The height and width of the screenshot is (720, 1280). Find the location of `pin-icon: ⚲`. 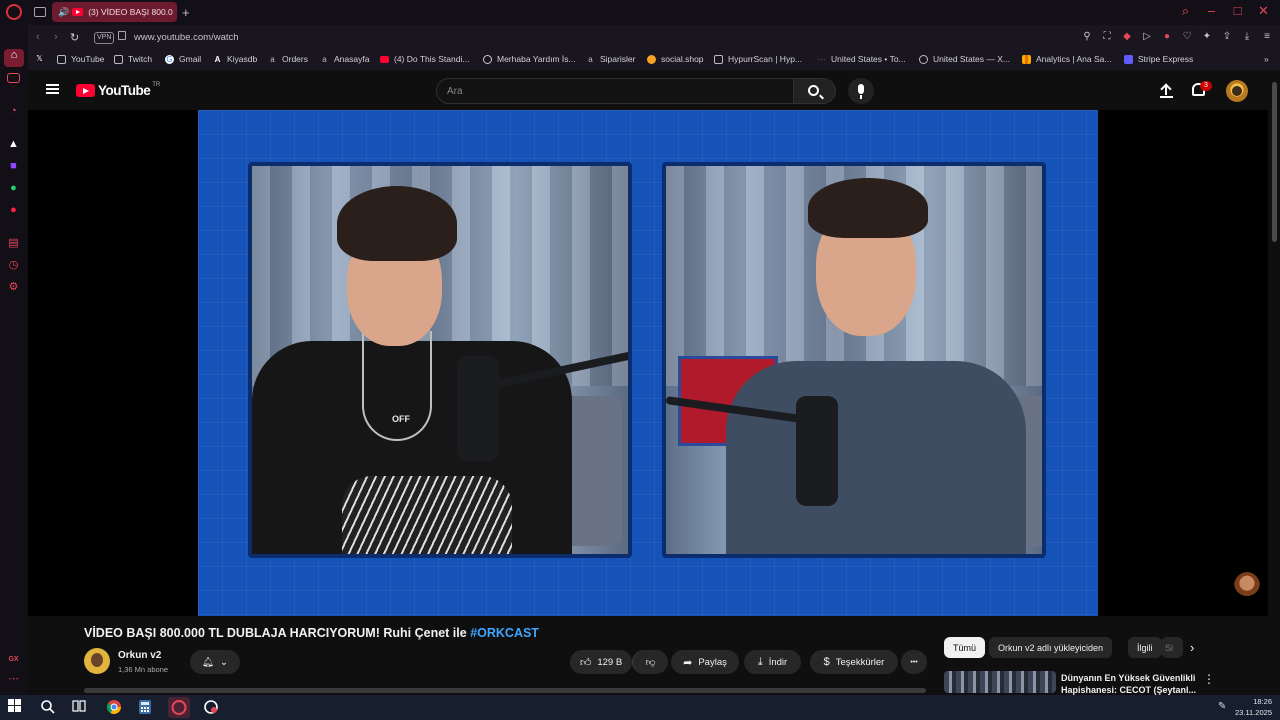

pin-icon: ⚲ is located at coordinates (1087, 36).